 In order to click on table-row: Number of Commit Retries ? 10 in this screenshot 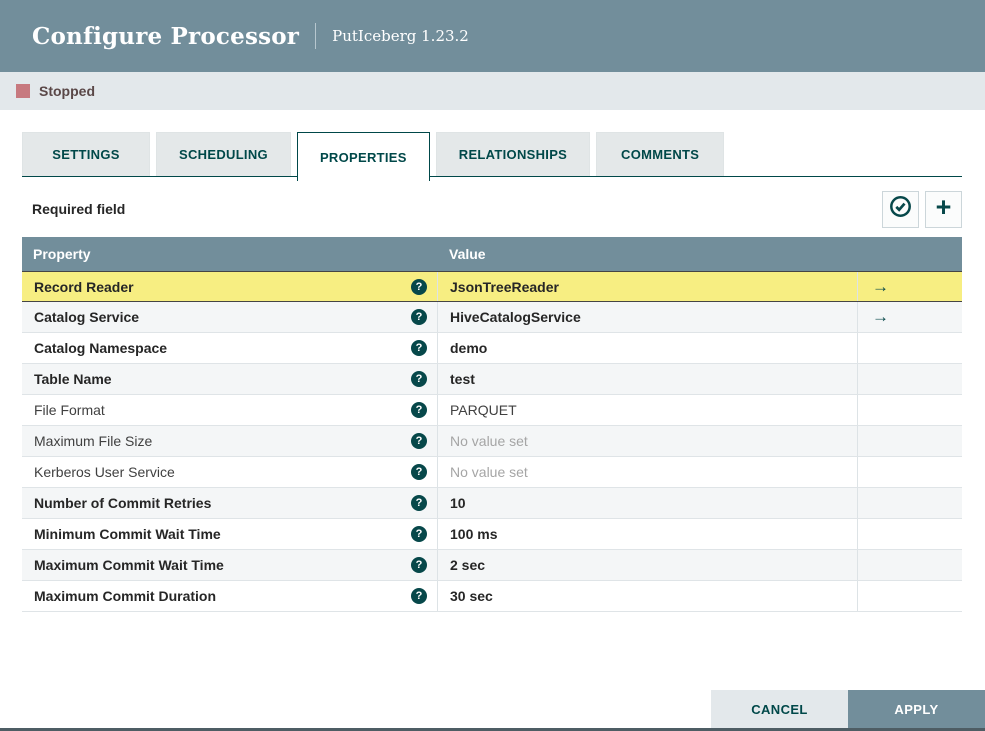, I will do `click(492, 503)`.